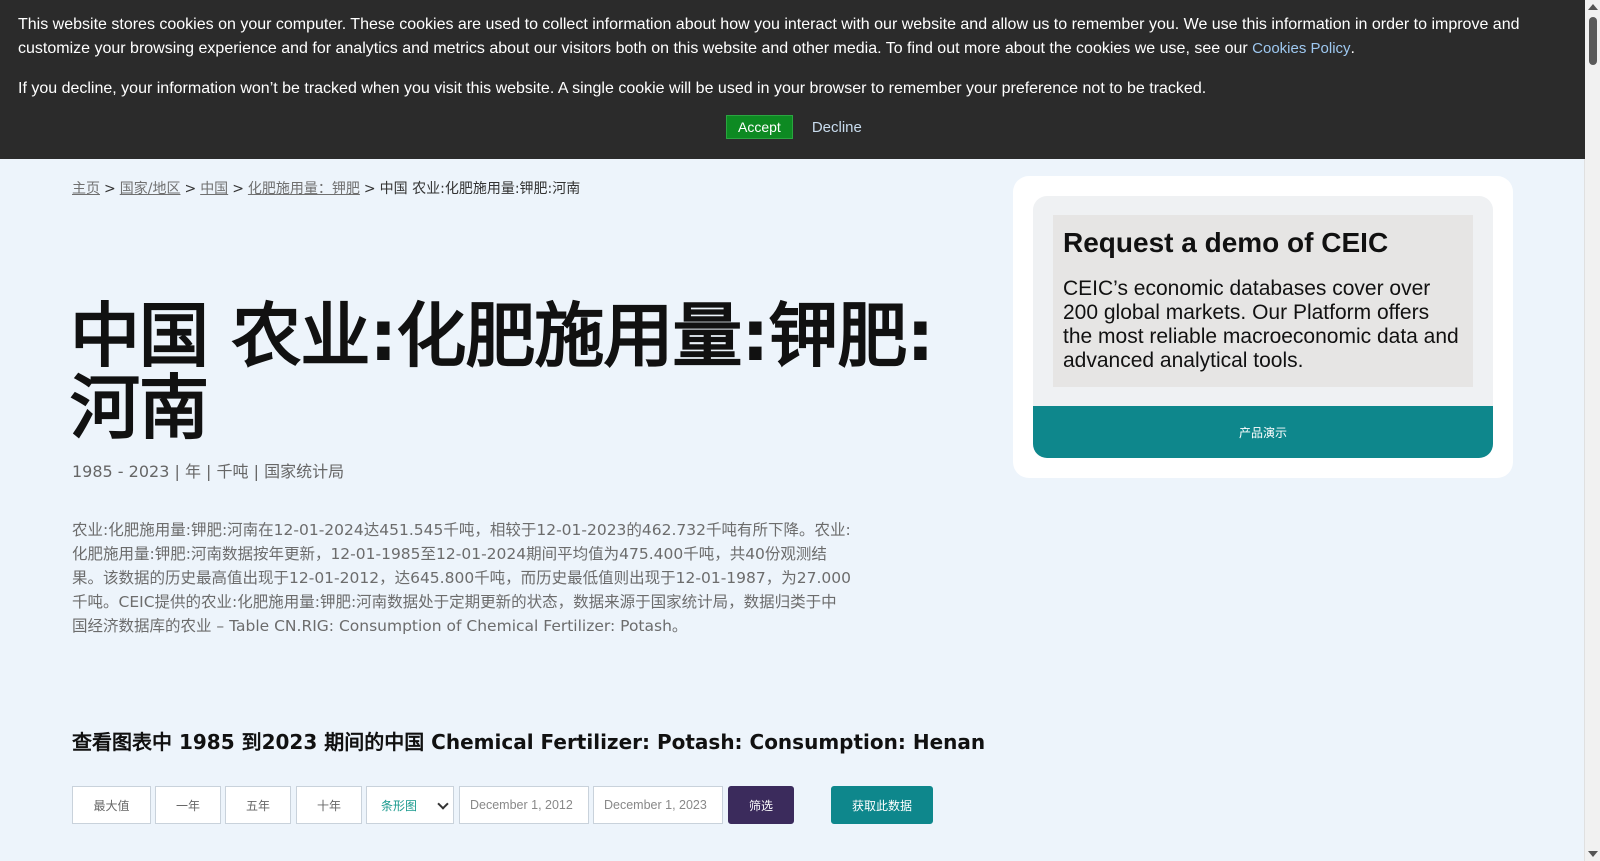  Describe the element at coordinates (188, 805) in the screenshot. I see `range-1y-button: 一年` at that location.